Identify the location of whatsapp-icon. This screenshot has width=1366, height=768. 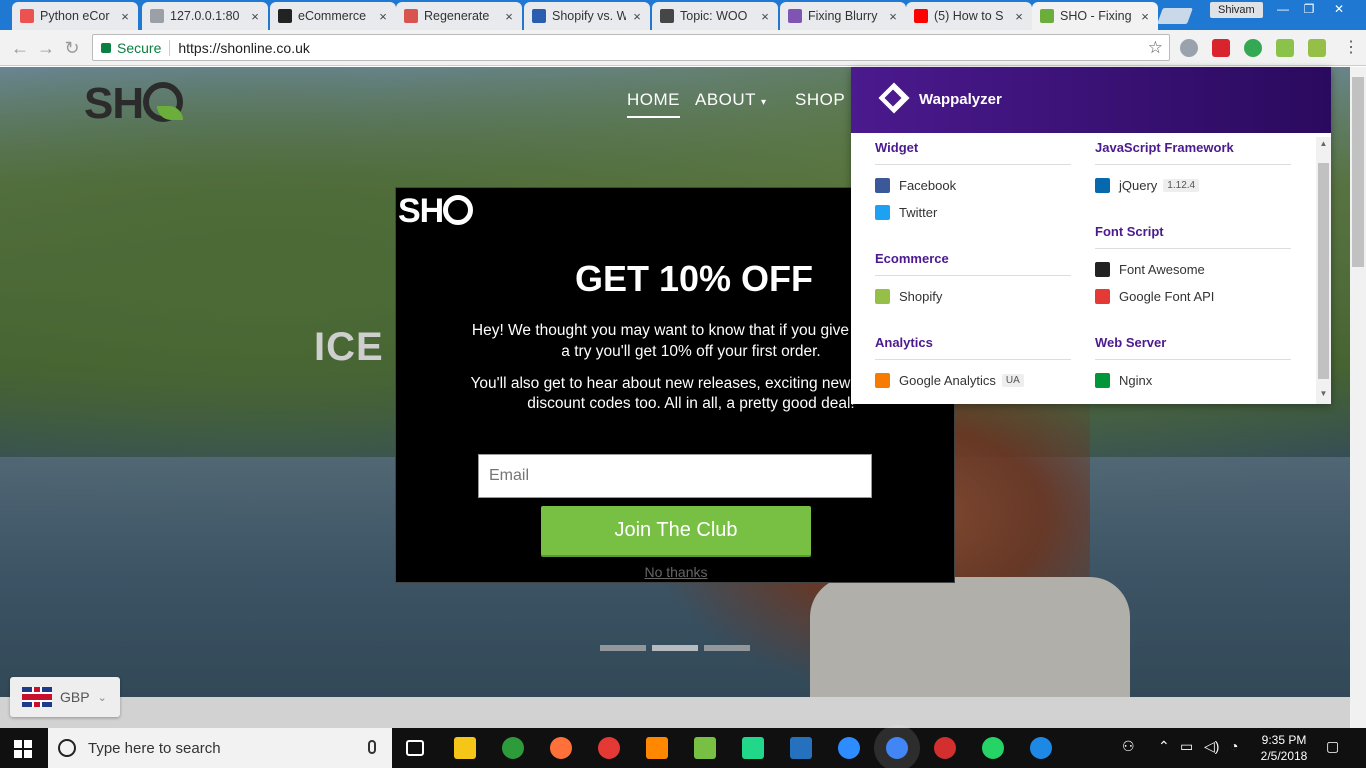
(993, 748).